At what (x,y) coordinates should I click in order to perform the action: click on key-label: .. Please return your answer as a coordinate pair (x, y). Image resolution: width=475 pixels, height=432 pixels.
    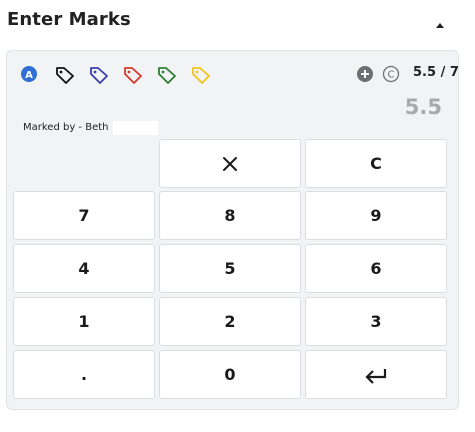
    Looking at the image, I should click on (84, 374).